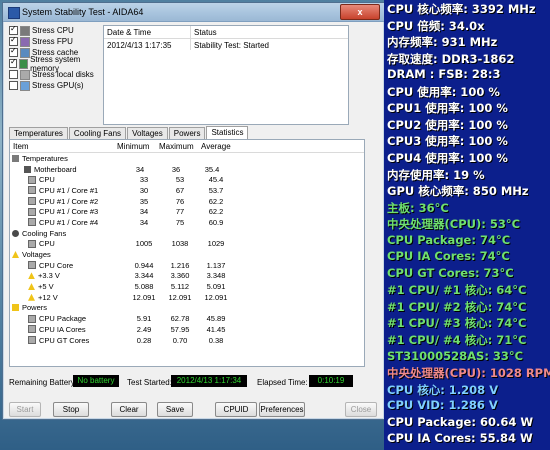 This screenshot has width=550, height=450. I want to click on stress-option: Stress FPU, so click(55, 41).